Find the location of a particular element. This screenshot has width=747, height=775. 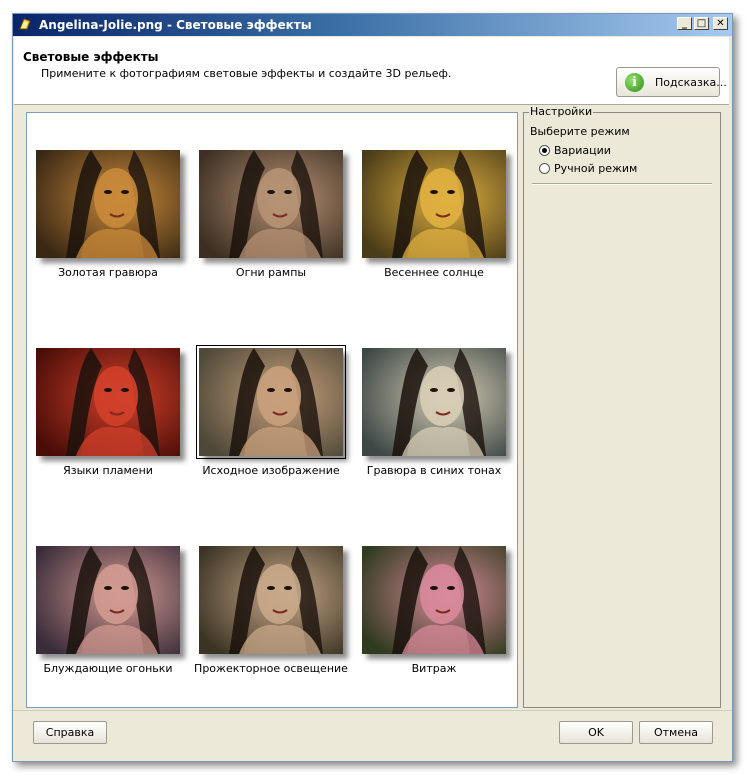

radio-manual-mode: Ручной режим is located at coordinates (624, 169).